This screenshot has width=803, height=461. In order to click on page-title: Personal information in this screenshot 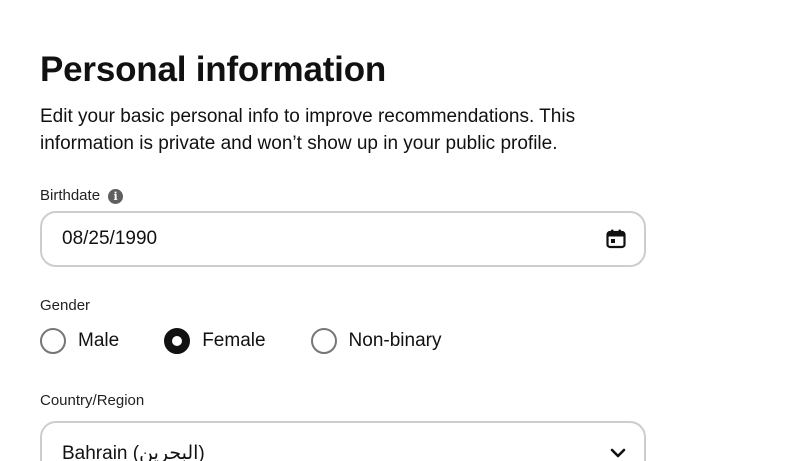, I will do `click(213, 69)`.